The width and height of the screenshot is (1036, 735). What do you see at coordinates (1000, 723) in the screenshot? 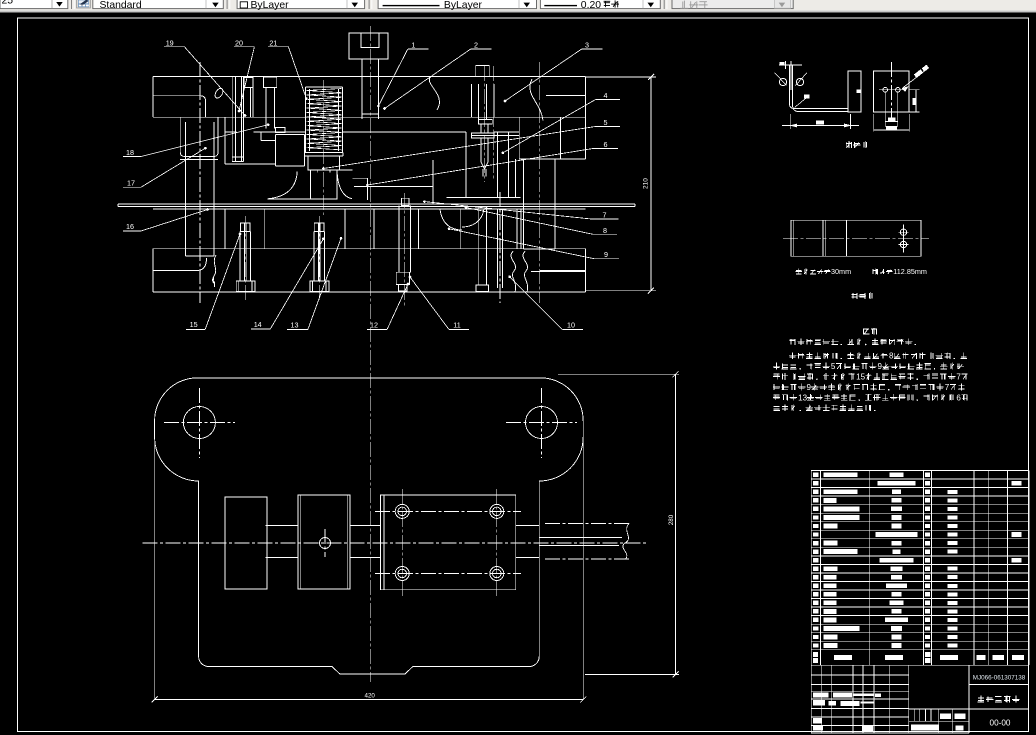
I see `svg-text: 00-00` at bounding box center [1000, 723].